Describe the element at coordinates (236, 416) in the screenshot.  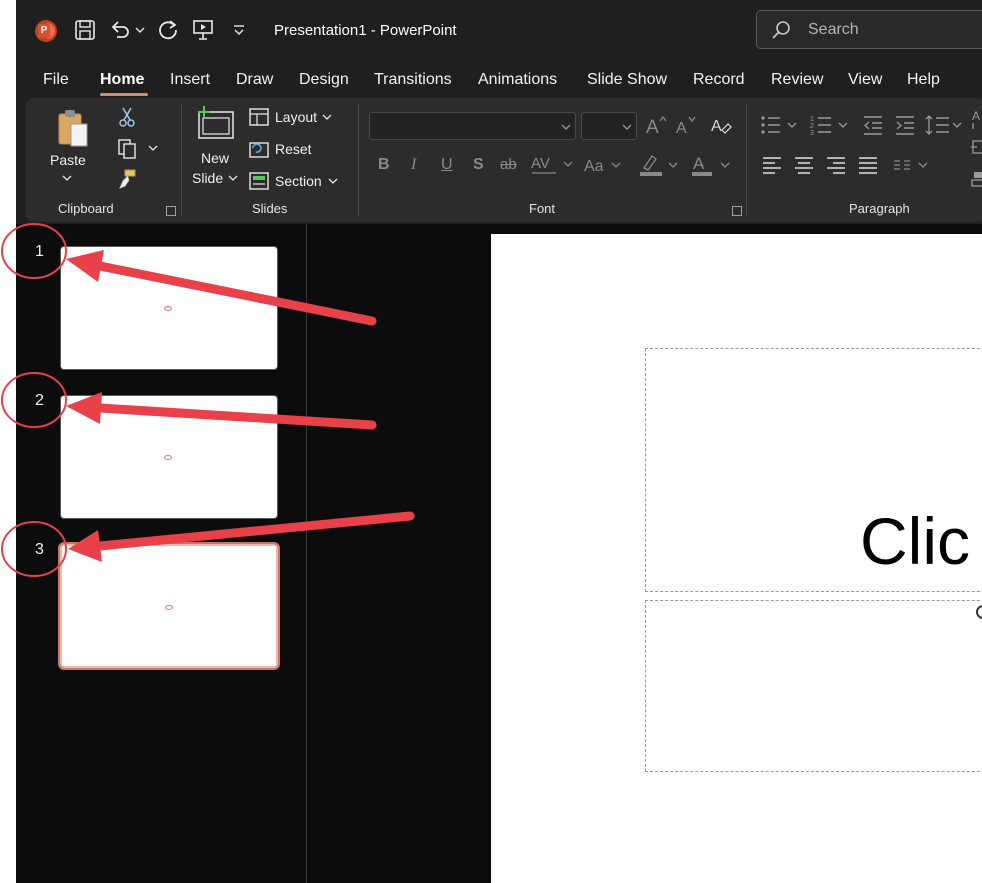
I see `annotation-arrow-2-shaft` at that location.